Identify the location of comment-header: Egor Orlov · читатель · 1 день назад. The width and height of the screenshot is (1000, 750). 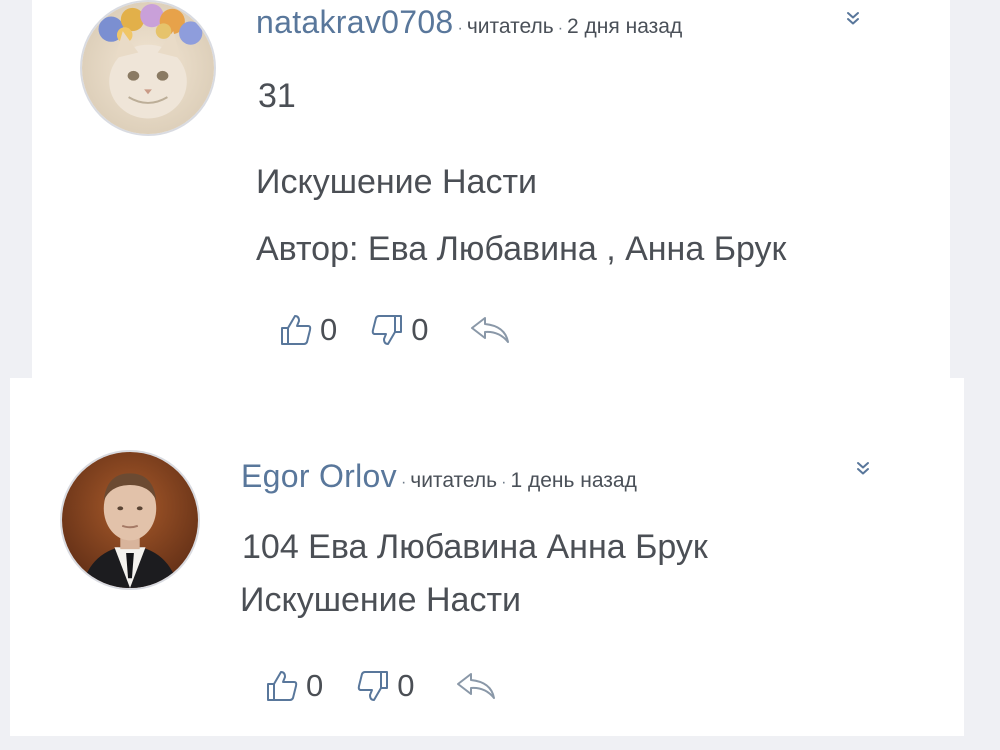
(439, 476).